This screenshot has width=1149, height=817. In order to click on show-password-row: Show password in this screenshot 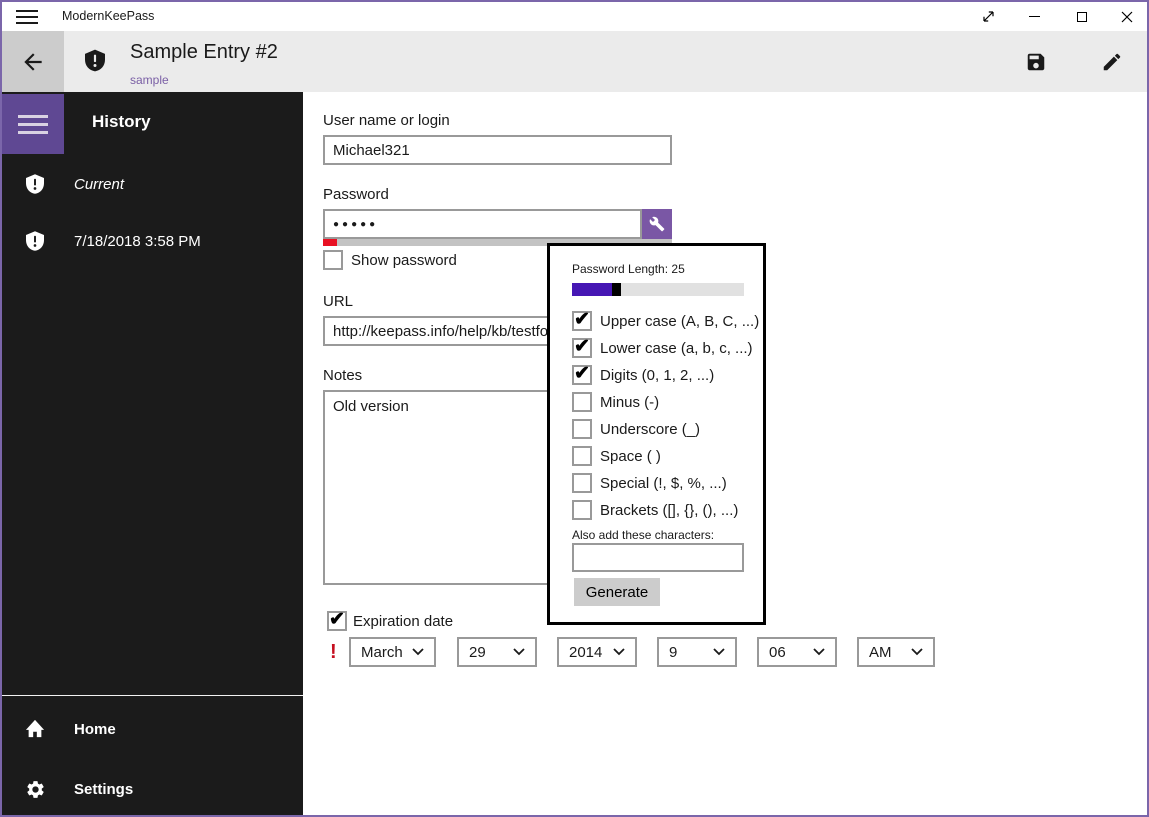, I will do `click(390, 260)`.